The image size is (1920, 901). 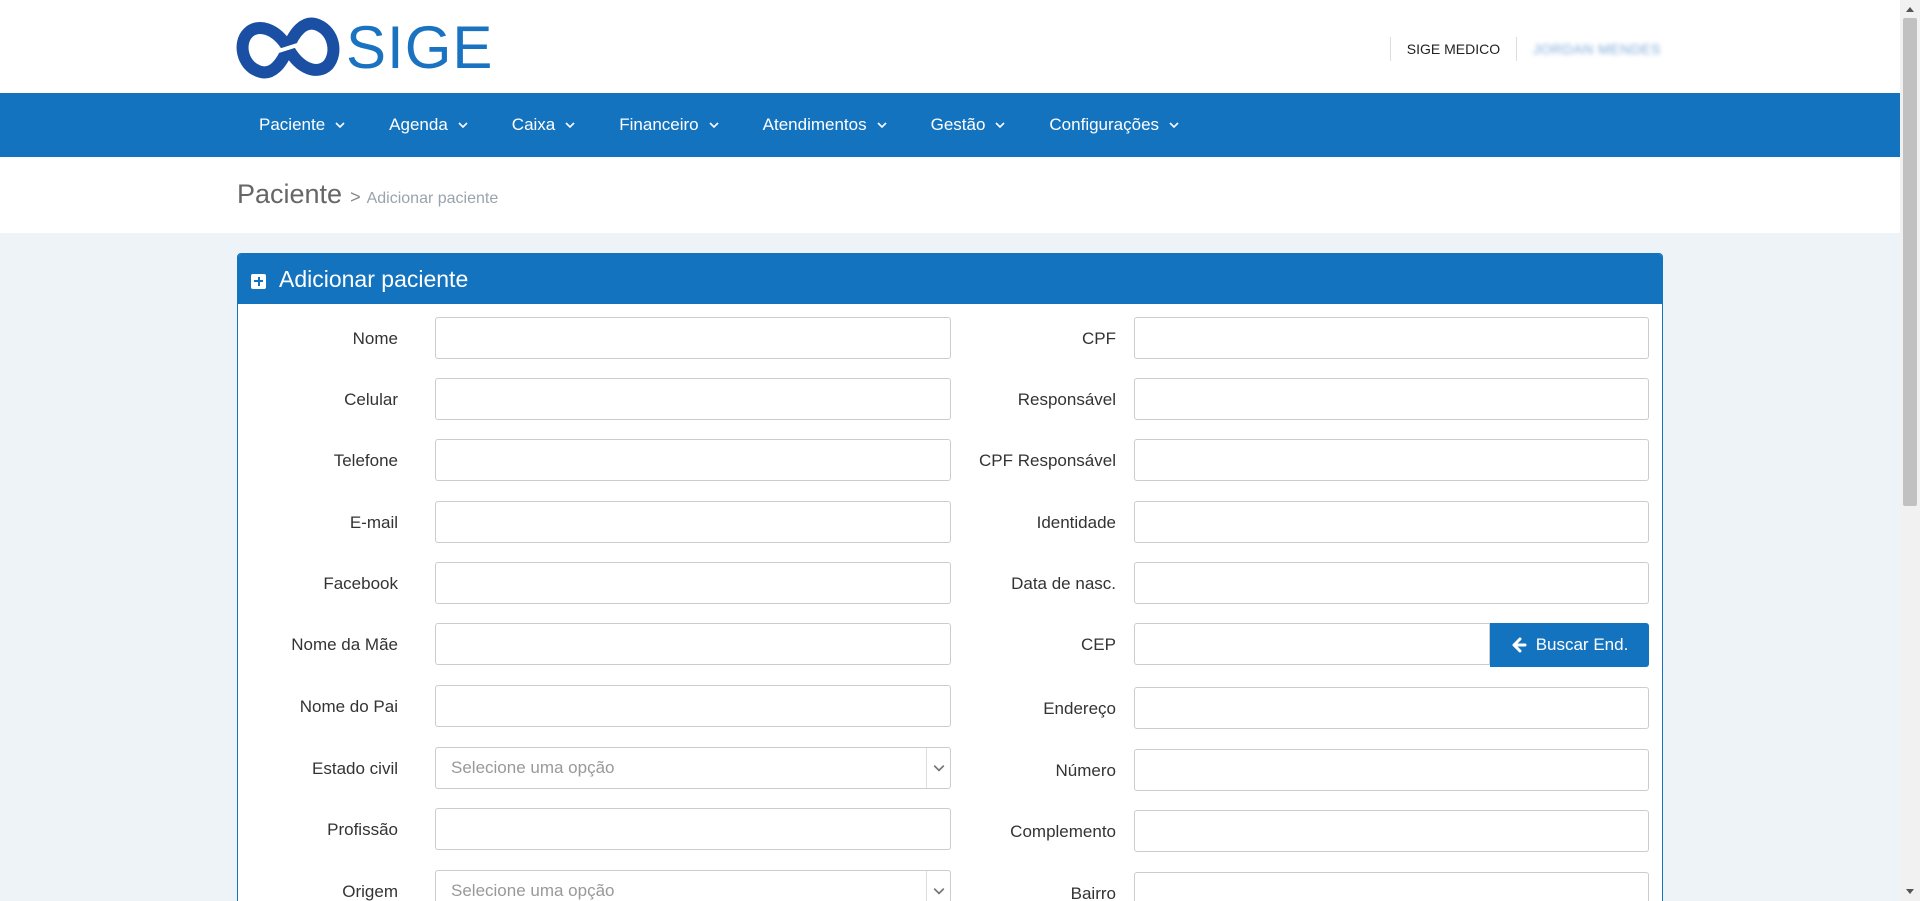 I want to click on numero-label: Número, so click(x=1085, y=770).